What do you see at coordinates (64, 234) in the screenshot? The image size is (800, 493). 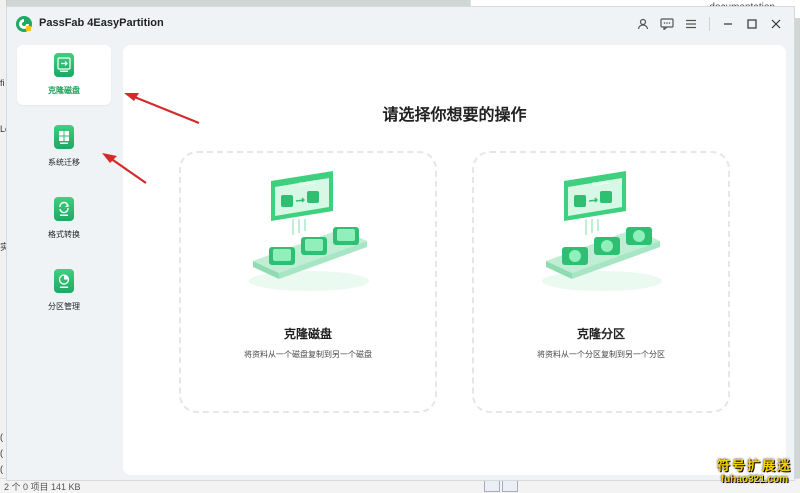 I see `sidebar-item-label: 格式转换` at bounding box center [64, 234].